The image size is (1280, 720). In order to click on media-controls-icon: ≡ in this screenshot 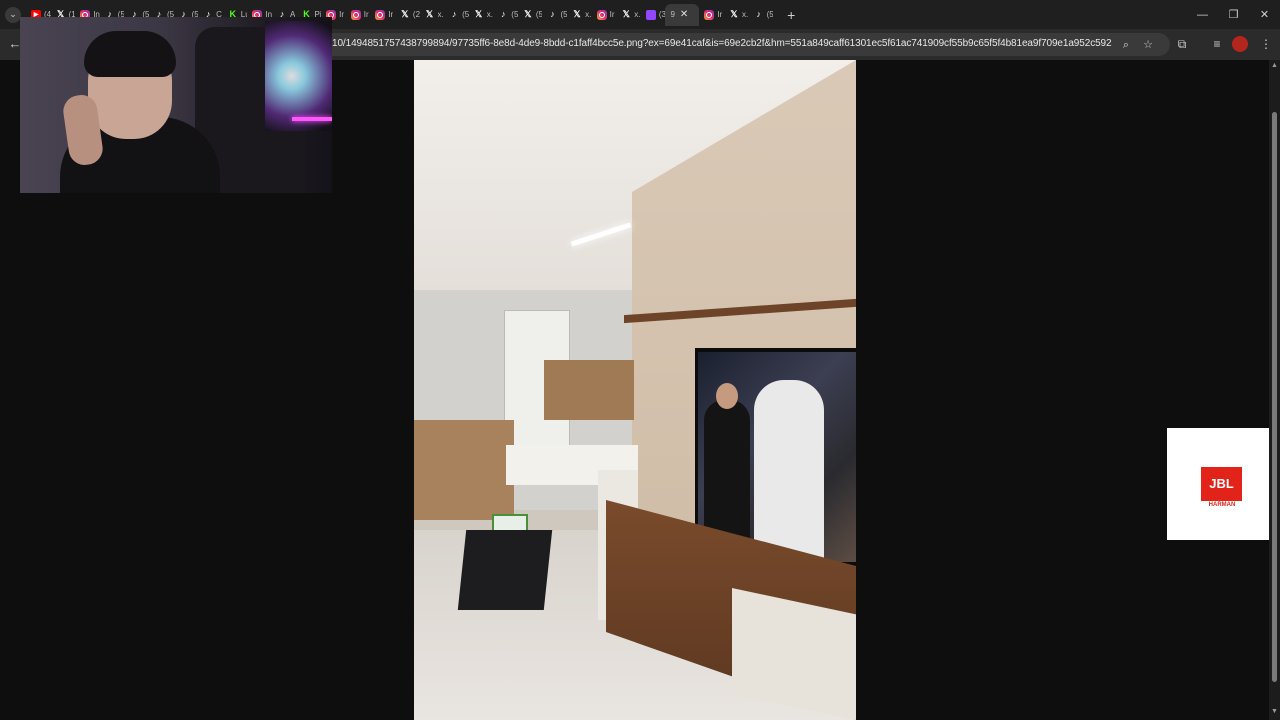, I will do `click(1217, 44)`.